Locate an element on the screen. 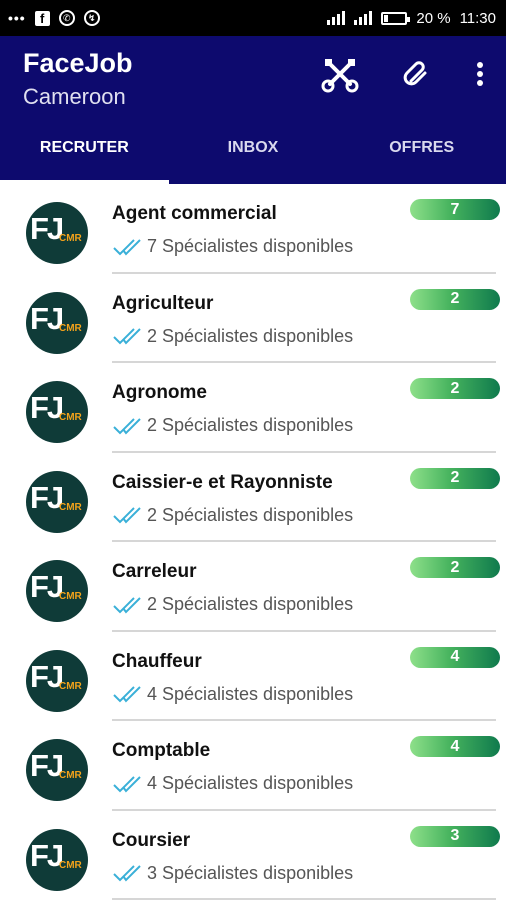  facebook-icon: f is located at coordinates (42, 18).